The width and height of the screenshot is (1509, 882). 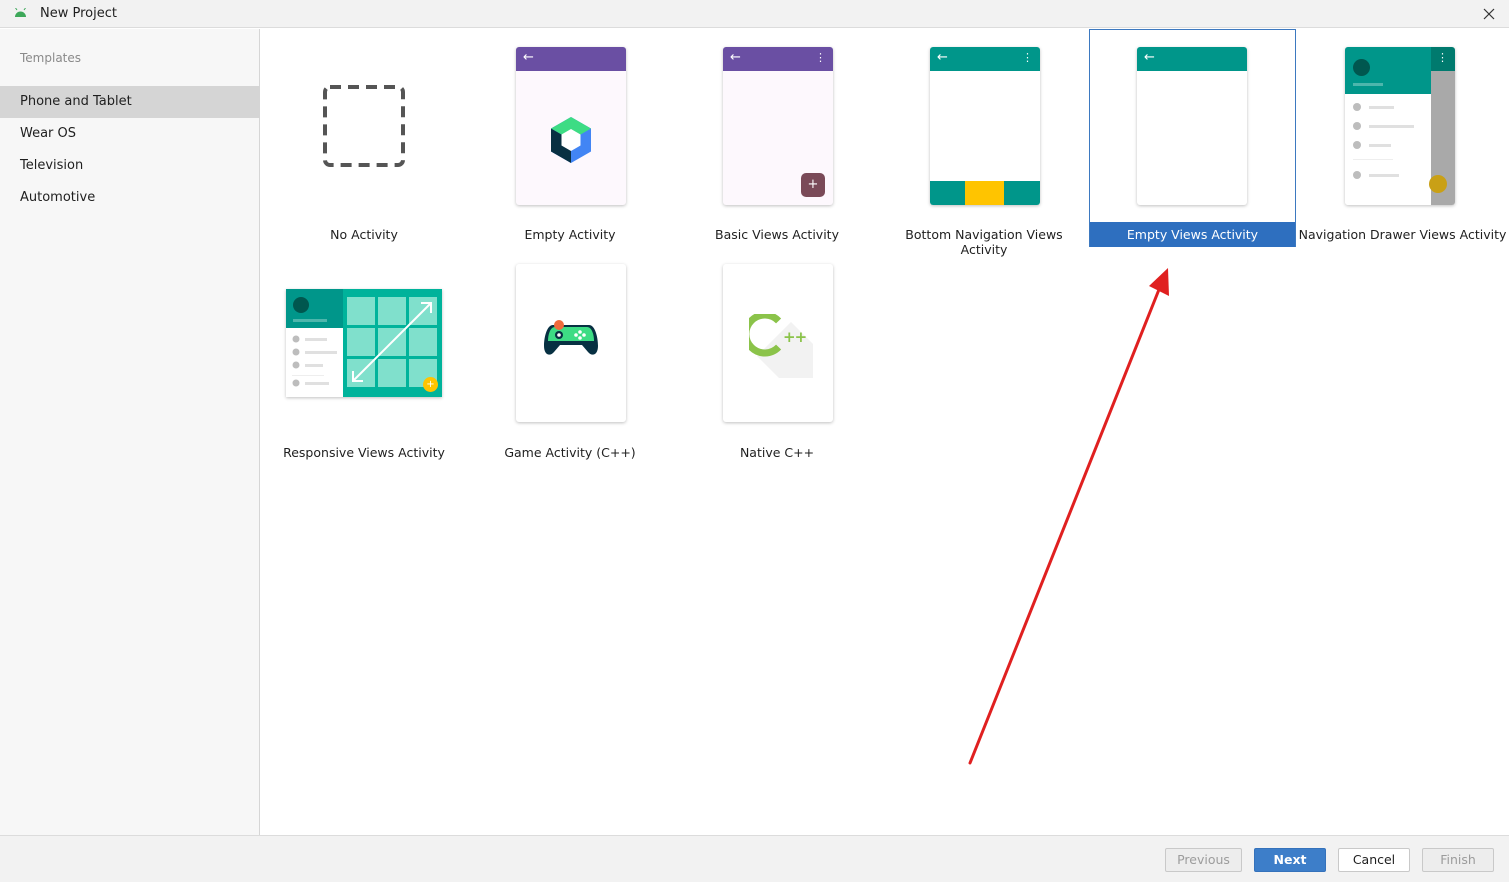 I want to click on template-bottom-navigation-views-activity: ← ⋮ Bottom Navigation Views Activity, so click(x=984, y=143).